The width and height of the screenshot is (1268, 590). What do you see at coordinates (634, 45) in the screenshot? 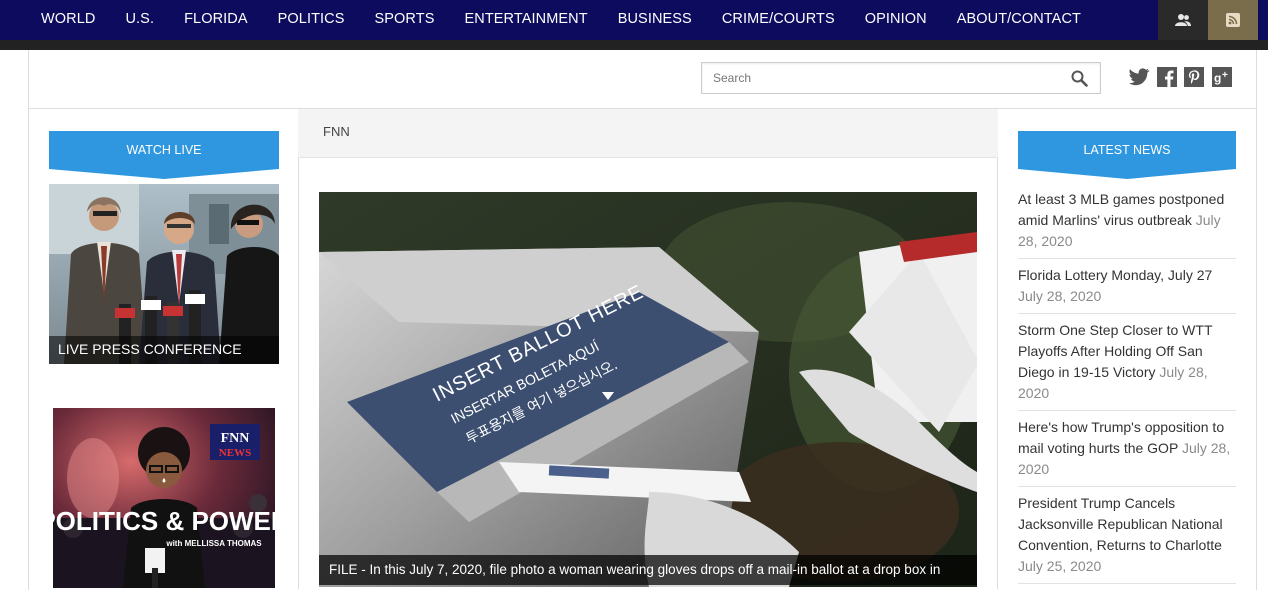
I see `nav-underbar` at bounding box center [634, 45].